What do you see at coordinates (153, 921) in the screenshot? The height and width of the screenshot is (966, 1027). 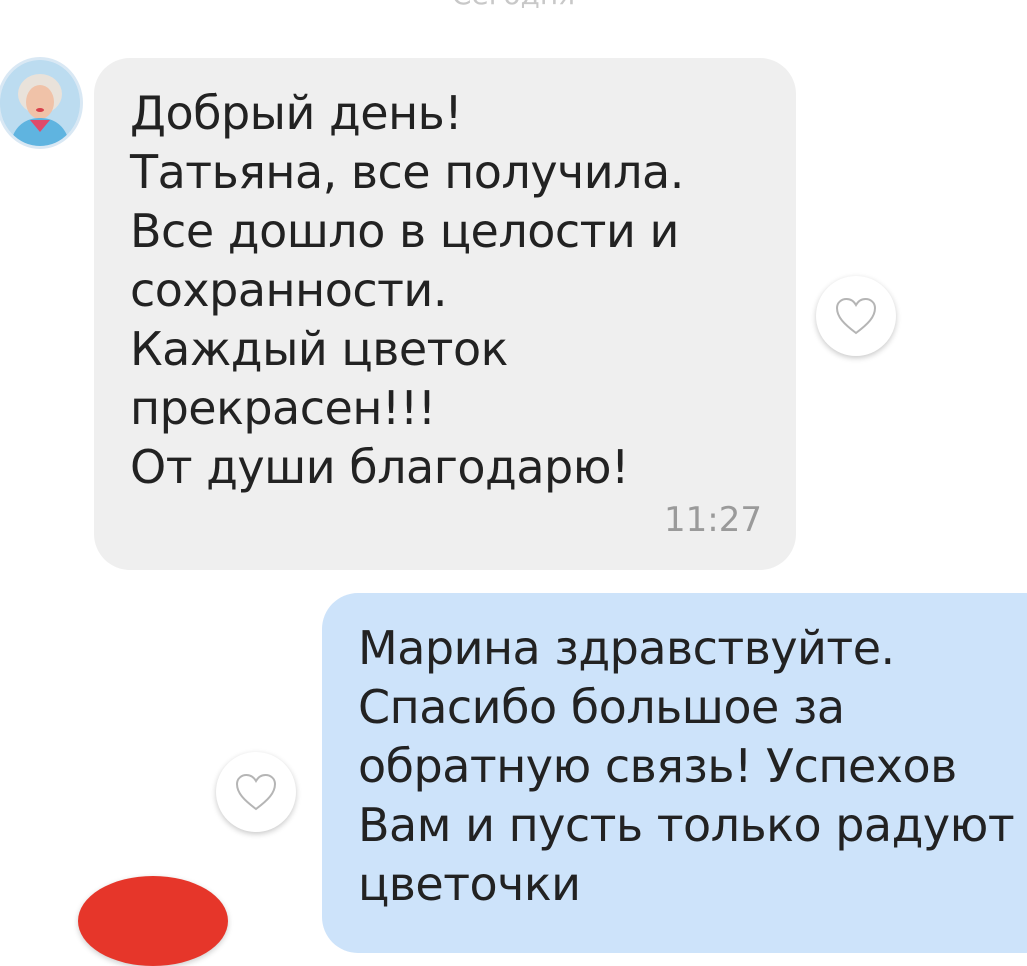 I see `action-button` at bounding box center [153, 921].